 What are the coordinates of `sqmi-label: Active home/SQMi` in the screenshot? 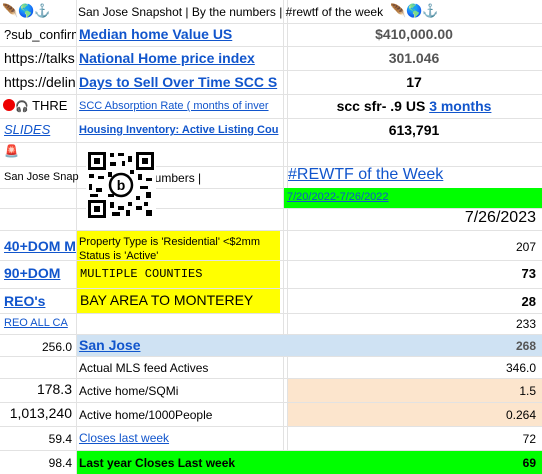 It's located at (129, 391).